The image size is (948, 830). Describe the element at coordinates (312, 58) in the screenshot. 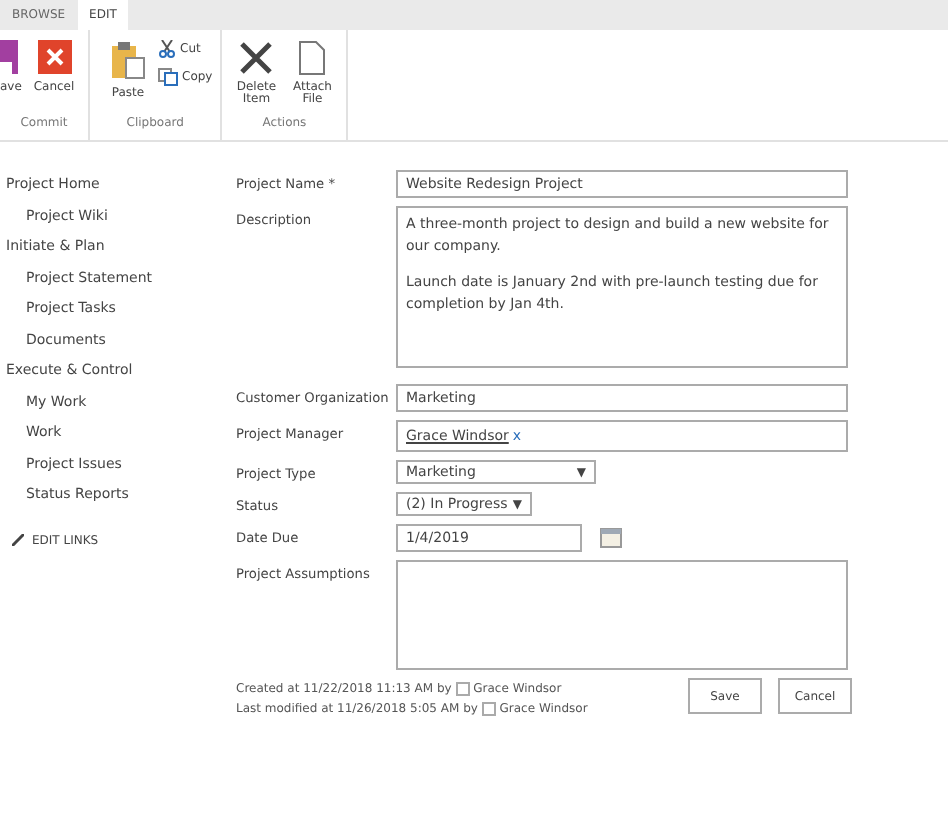

I see `document-icon` at that location.